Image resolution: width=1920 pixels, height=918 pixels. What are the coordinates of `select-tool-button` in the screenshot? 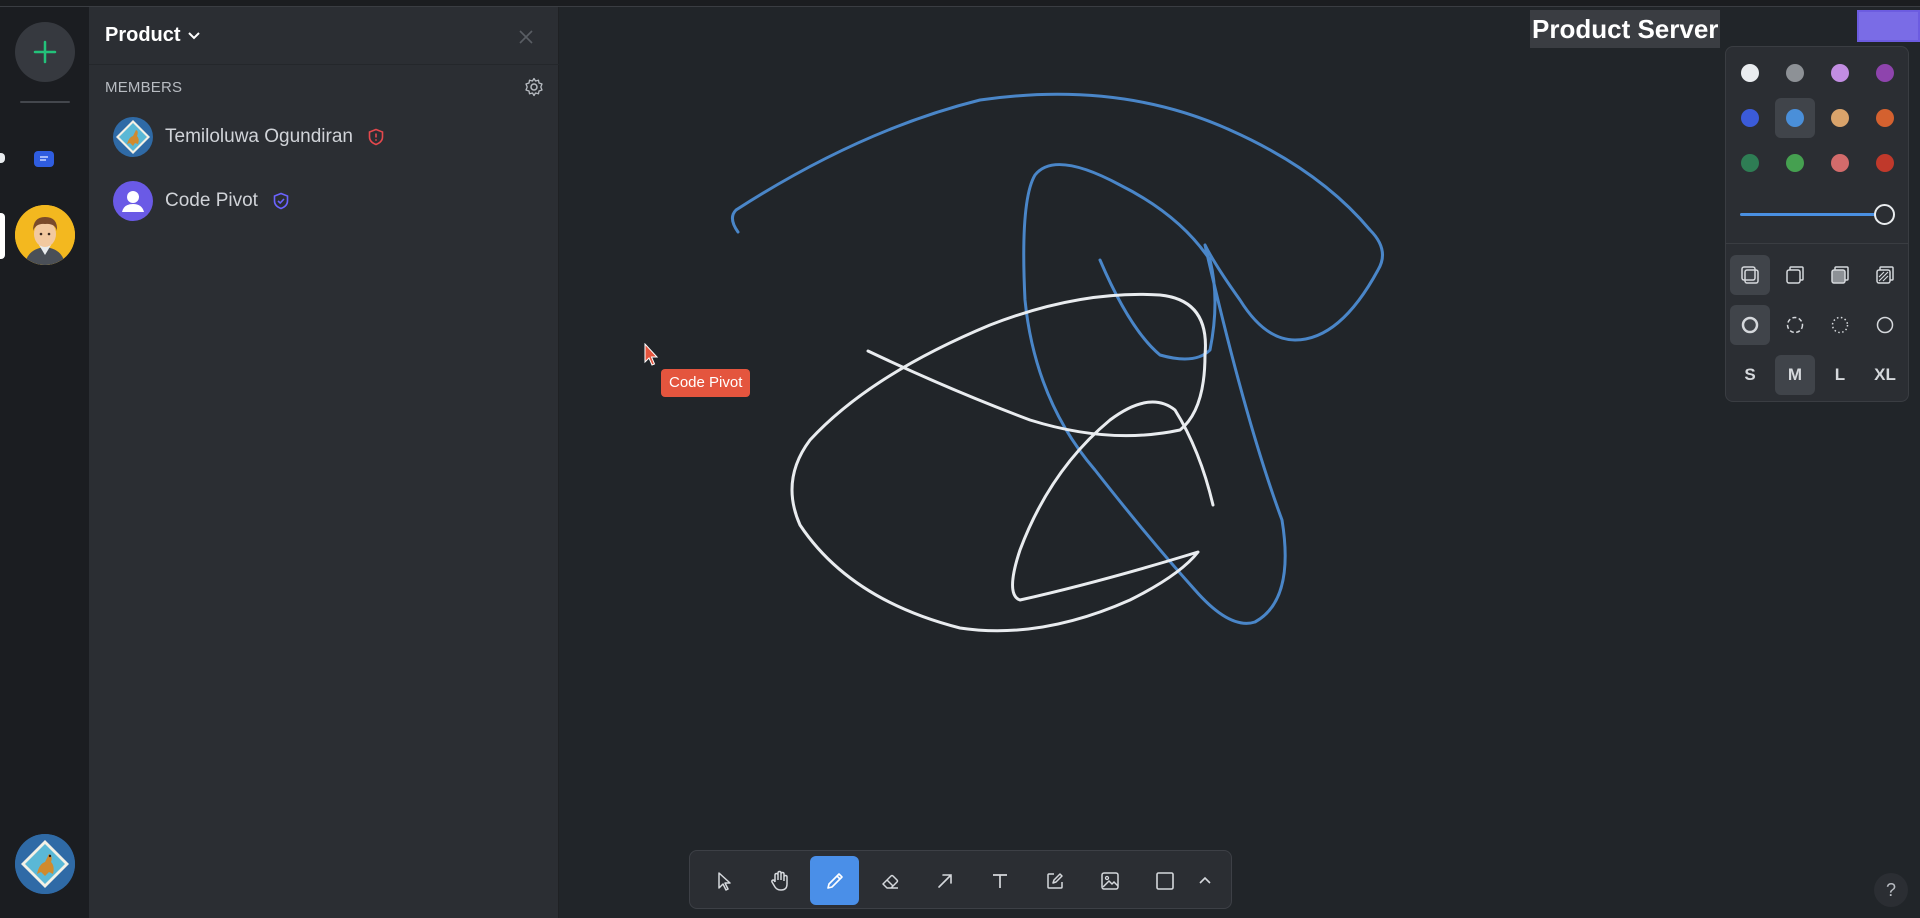 It's located at (724, 880).